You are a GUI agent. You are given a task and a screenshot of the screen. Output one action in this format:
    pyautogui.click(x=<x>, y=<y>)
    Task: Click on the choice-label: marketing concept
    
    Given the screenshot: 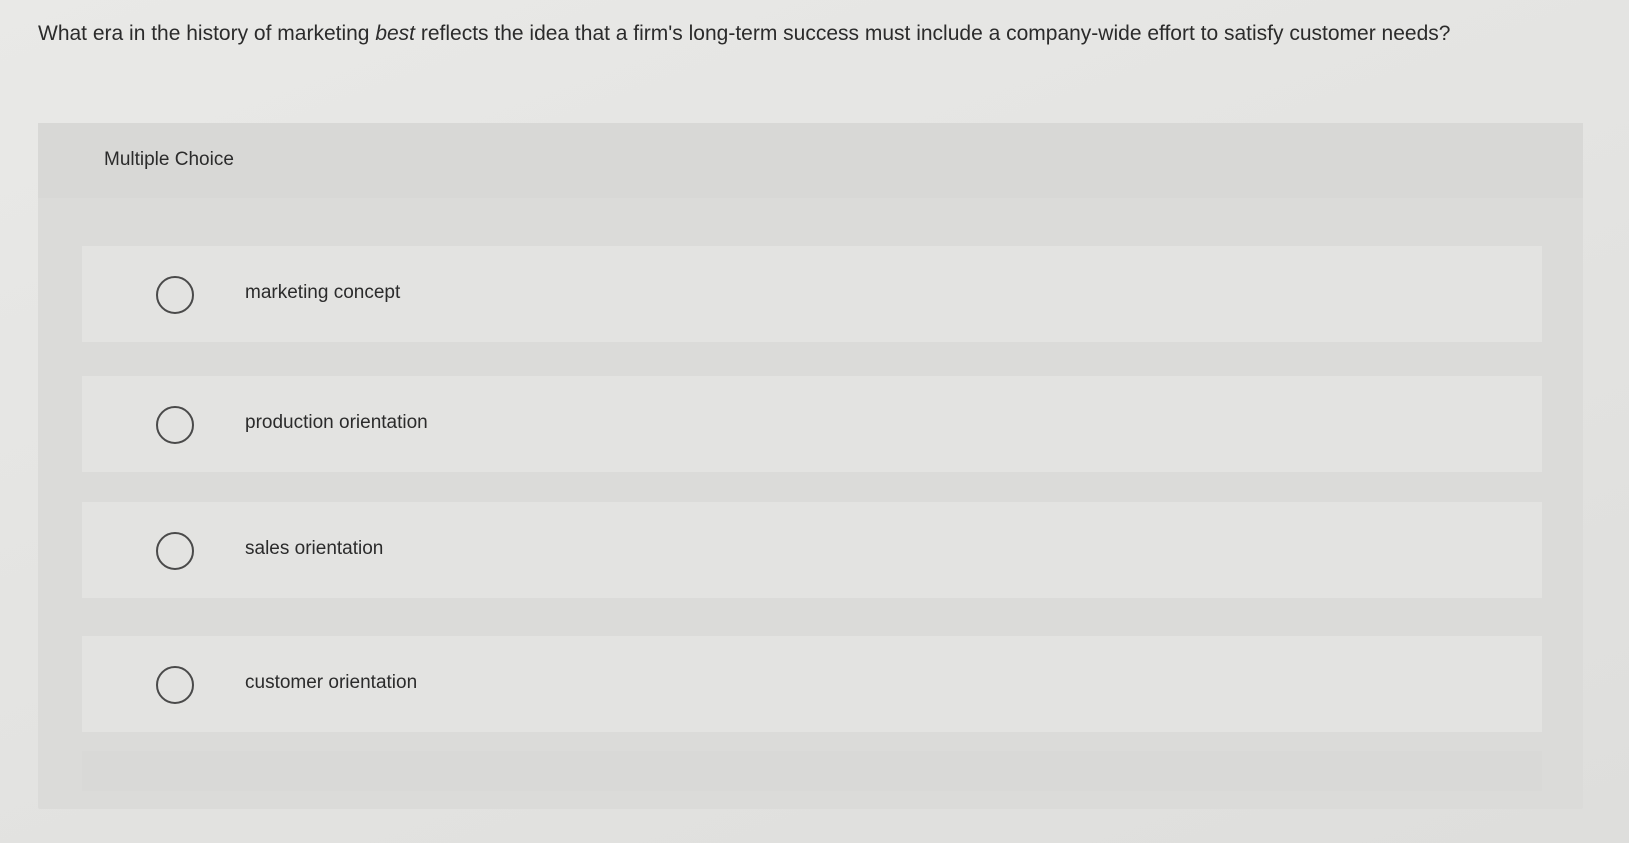 What is the action you would take?
    pyautogui.click(x=323, y=292)
    